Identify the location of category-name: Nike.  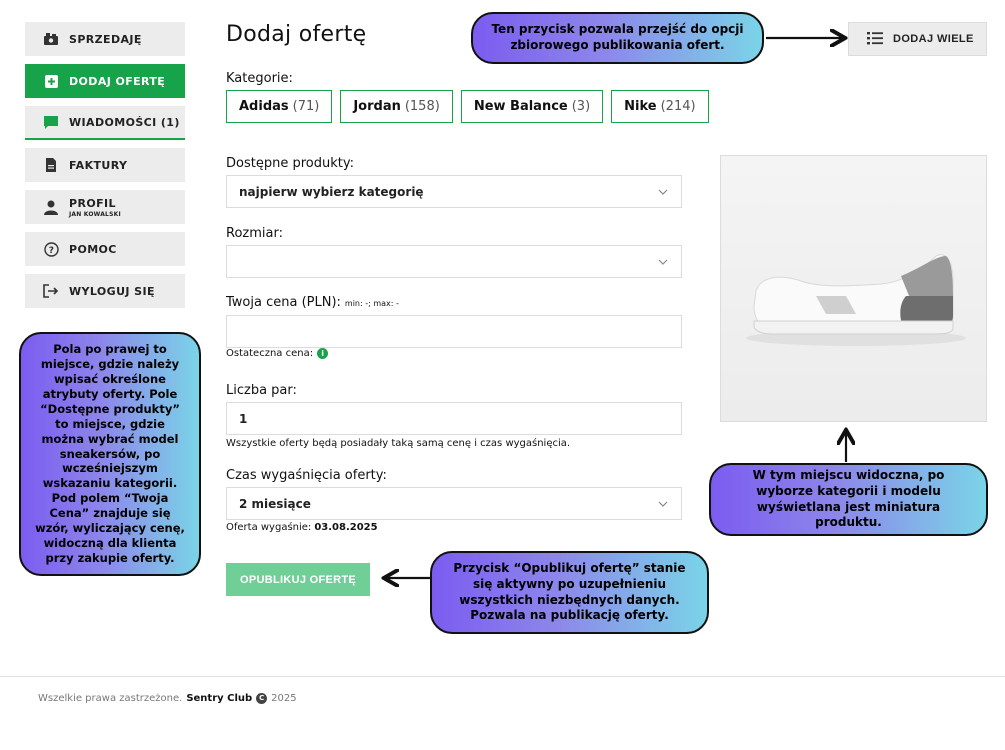
(640, 106).